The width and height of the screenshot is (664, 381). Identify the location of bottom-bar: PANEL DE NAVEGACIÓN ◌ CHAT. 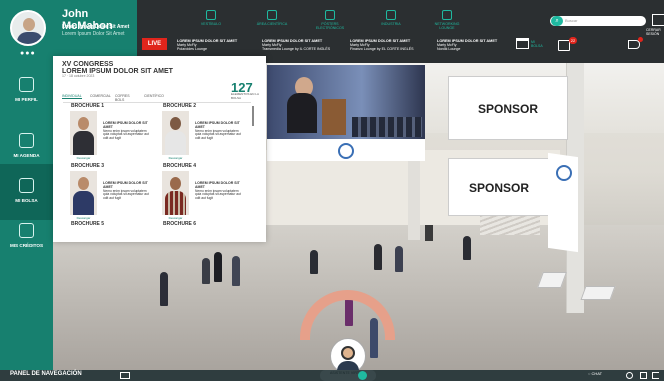
(332, 375).